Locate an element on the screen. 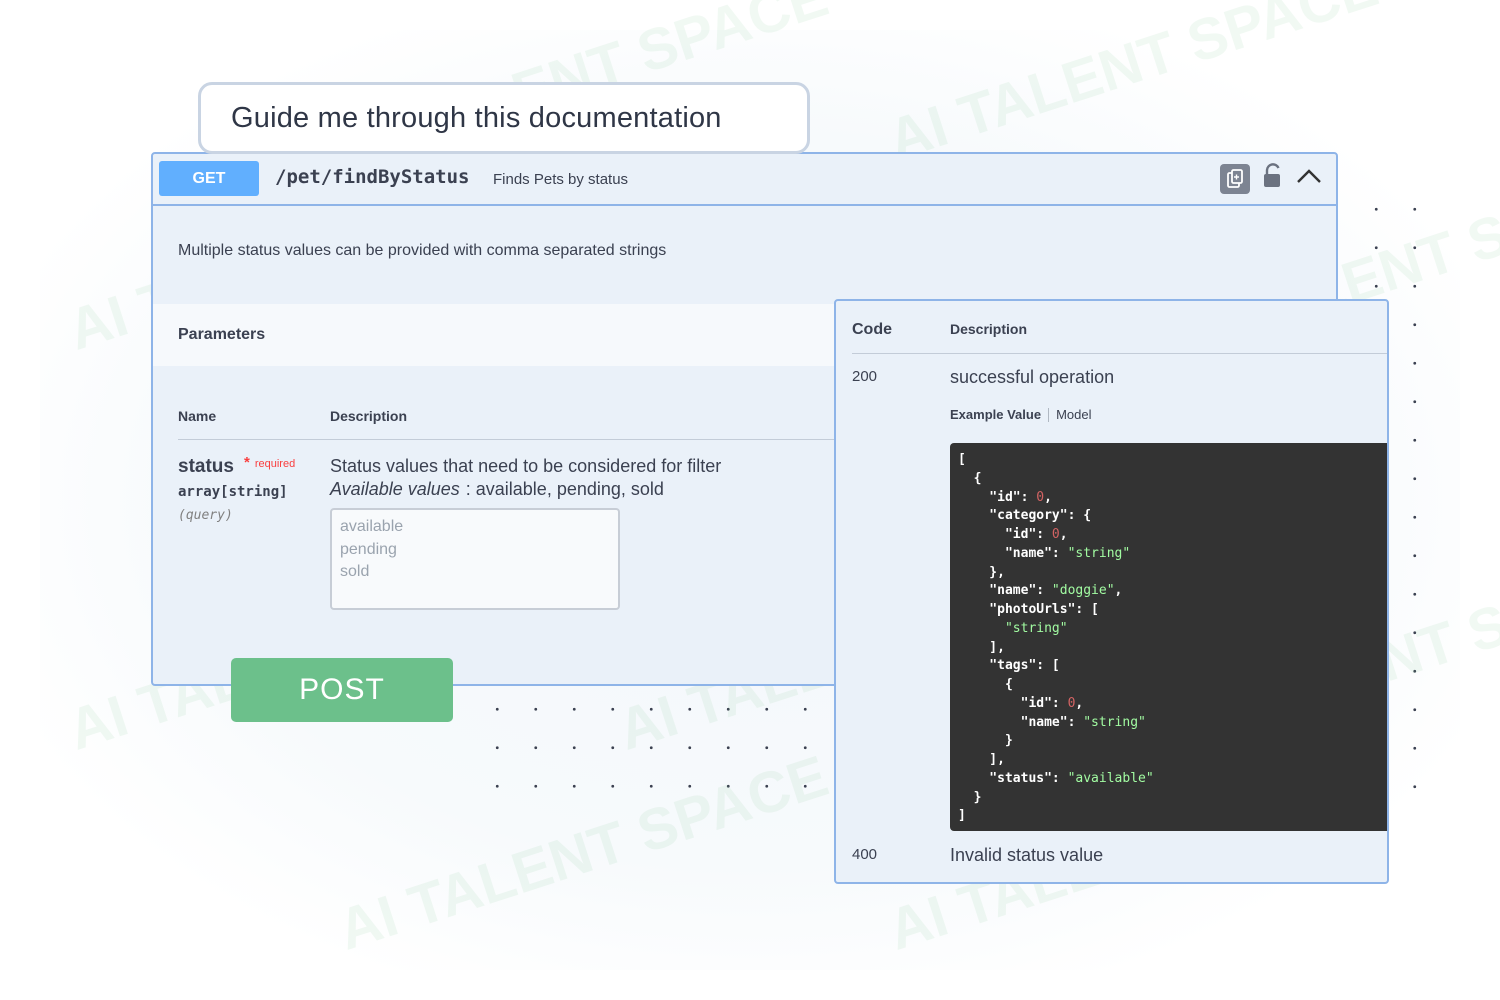 Image resolution: width=1500 pixels, height=1000 pixels. copy-icon is located at coordinates (1235, 178).